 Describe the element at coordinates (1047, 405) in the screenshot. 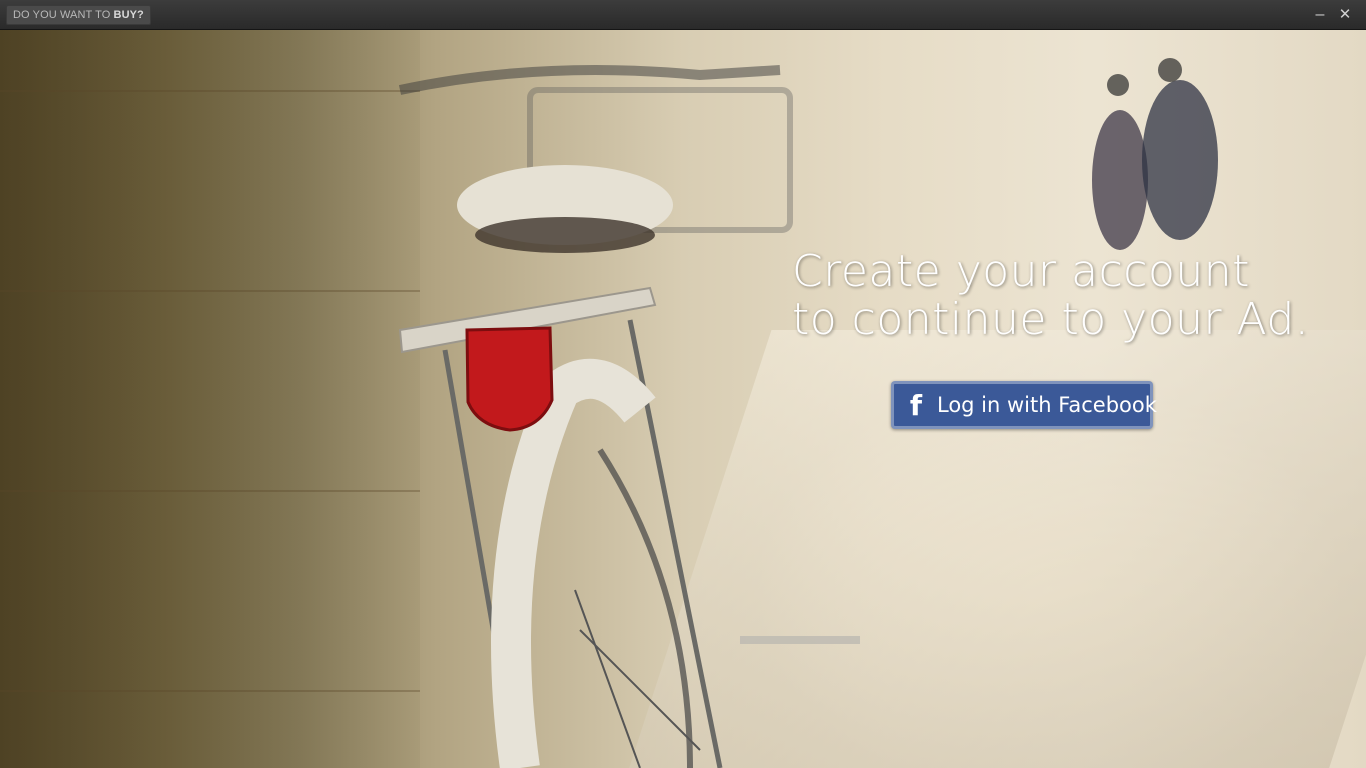

I see `facebook-login-label: Log in with Facebook` at that location.